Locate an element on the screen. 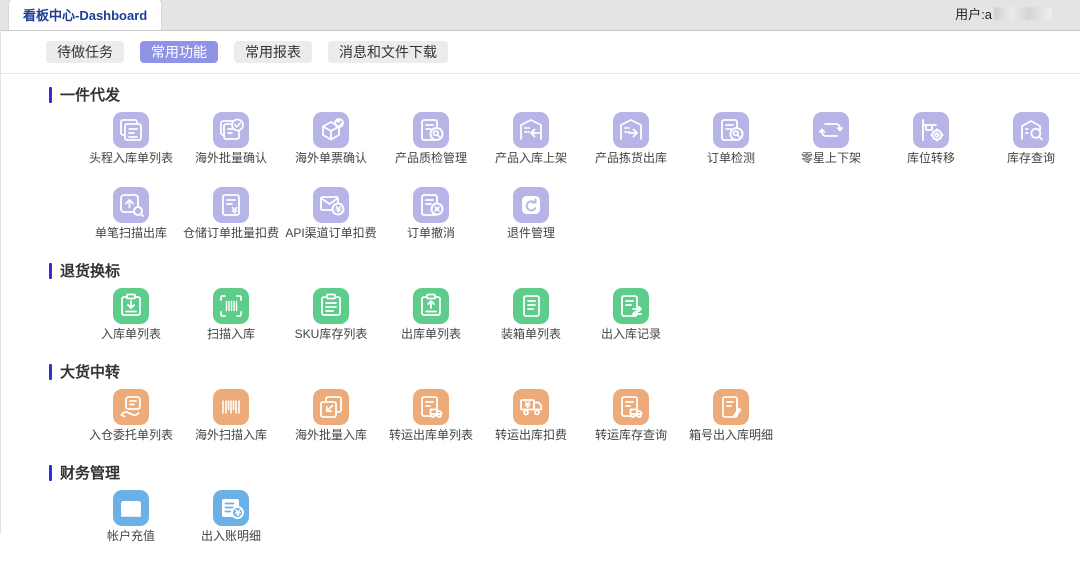 The height and width of the screenshot is (565, 1080). feature-item: SKU库存列表 is located at coordinates (331, 314).